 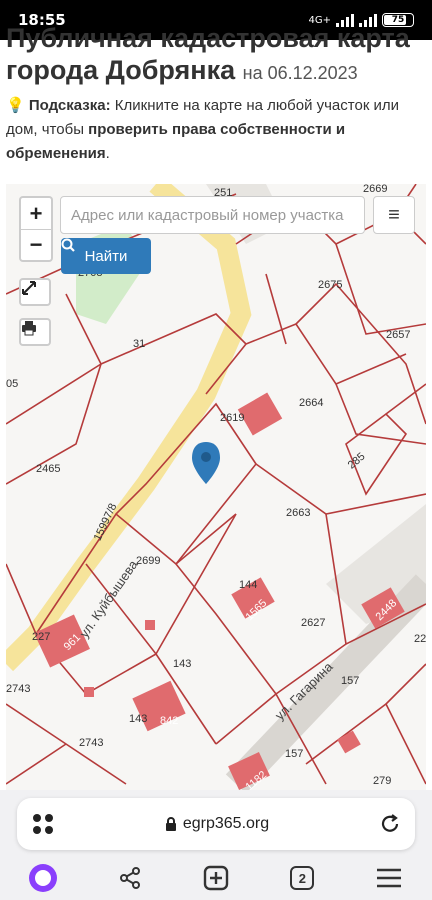 I want to click on tab-count: 2, so click(x=302, y=878).